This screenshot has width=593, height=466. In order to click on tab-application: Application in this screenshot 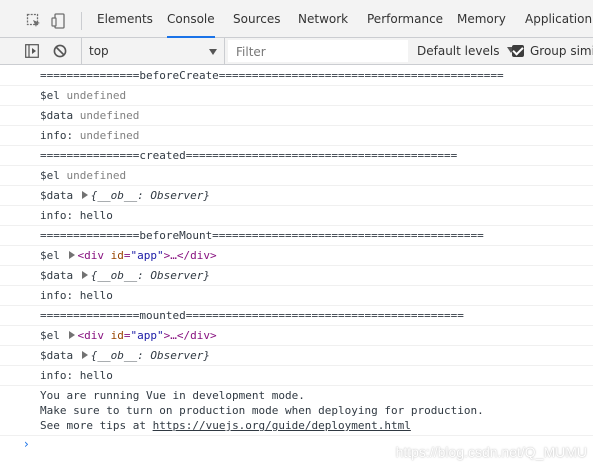, I will do `click(558, 19)`.